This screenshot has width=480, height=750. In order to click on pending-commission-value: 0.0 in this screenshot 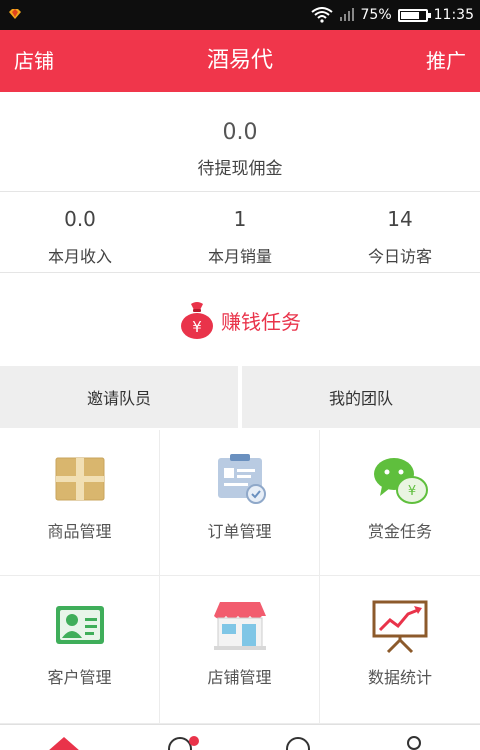, I will do `click(240, 132)`.